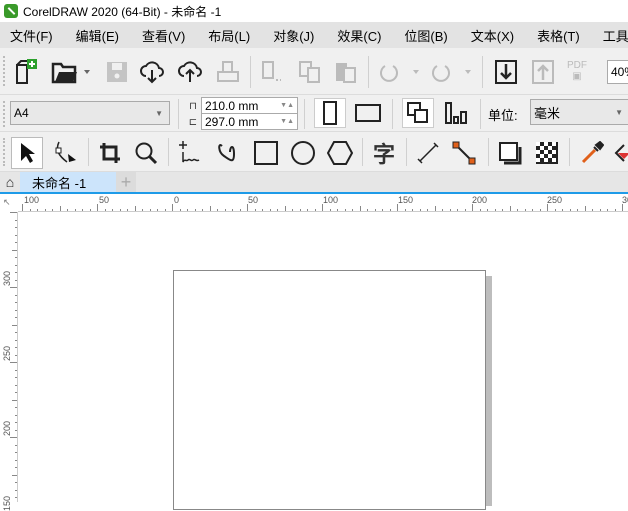 This screenshot has width=628, height=511. Describe the element at coordinates (249, 105) in the screenshot. I see `page-width-field: 210.0 mm ▼▲` at that location.